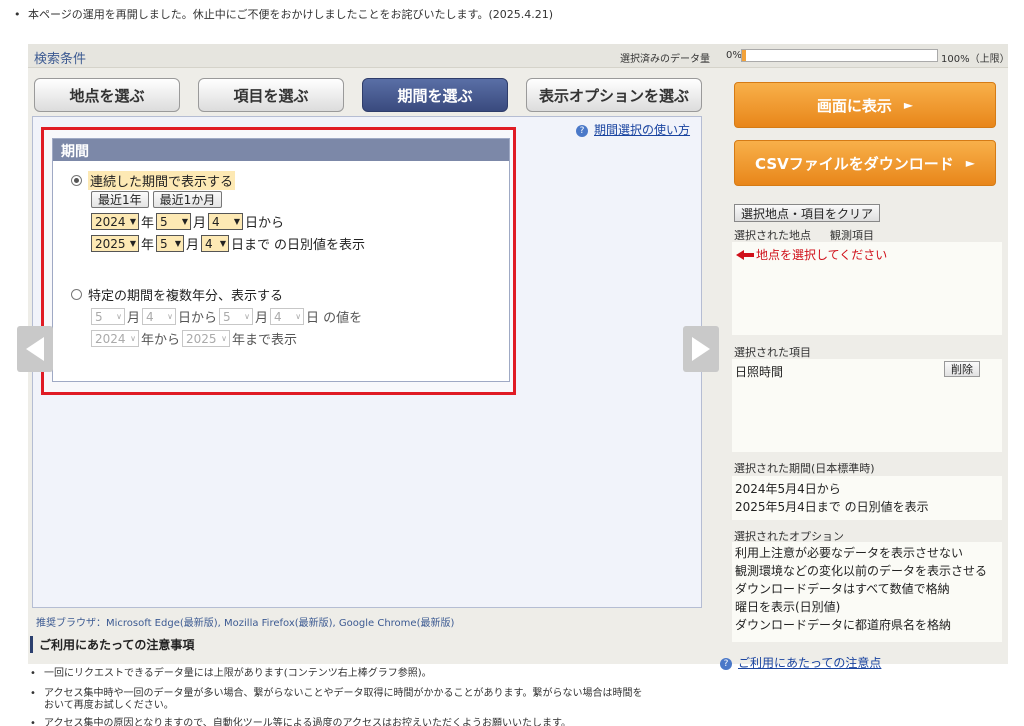 This screenshot has height=726, width=1024. What do you see at coordinates (201, 338) in the screenshot?
I see `multi-to-year-value: 2025` at bounding box center [201, 338].